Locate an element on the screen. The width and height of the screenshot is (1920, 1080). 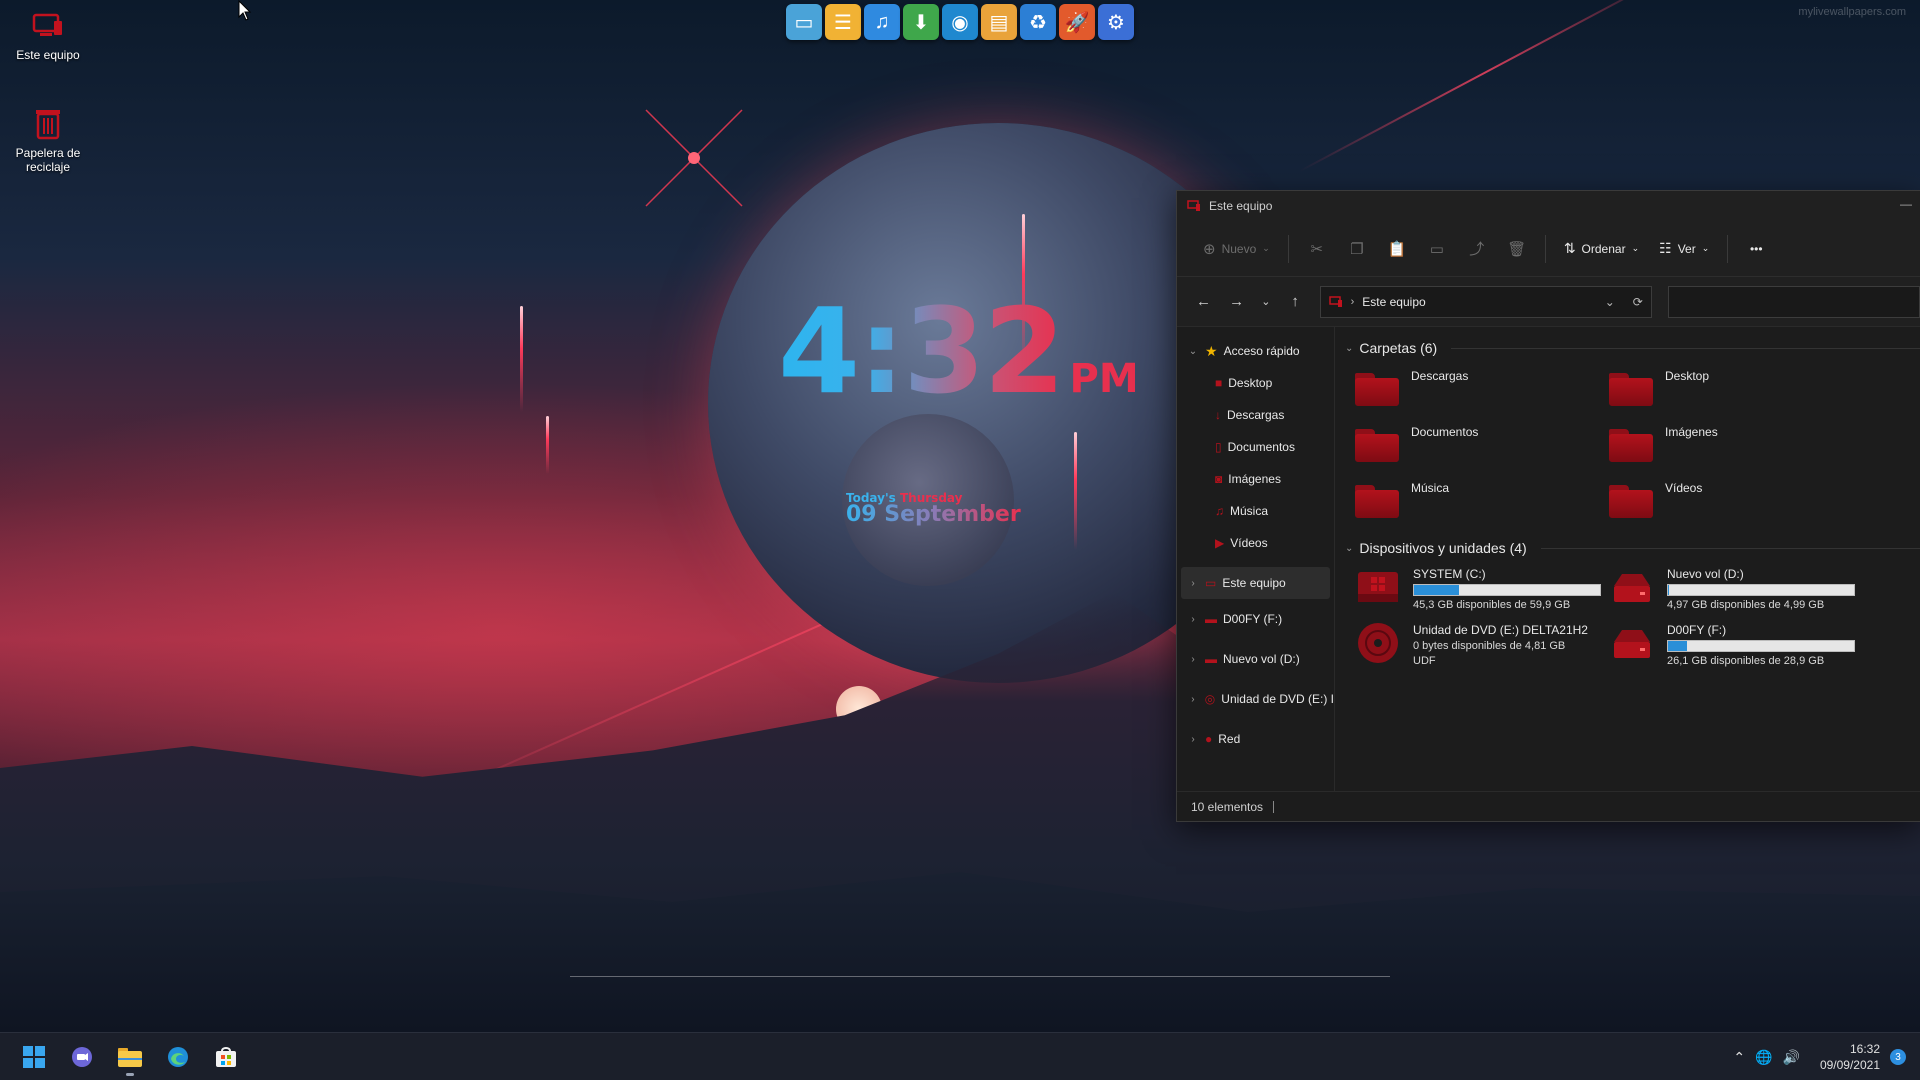
computer-icon is located at coordinates (1193, 205).